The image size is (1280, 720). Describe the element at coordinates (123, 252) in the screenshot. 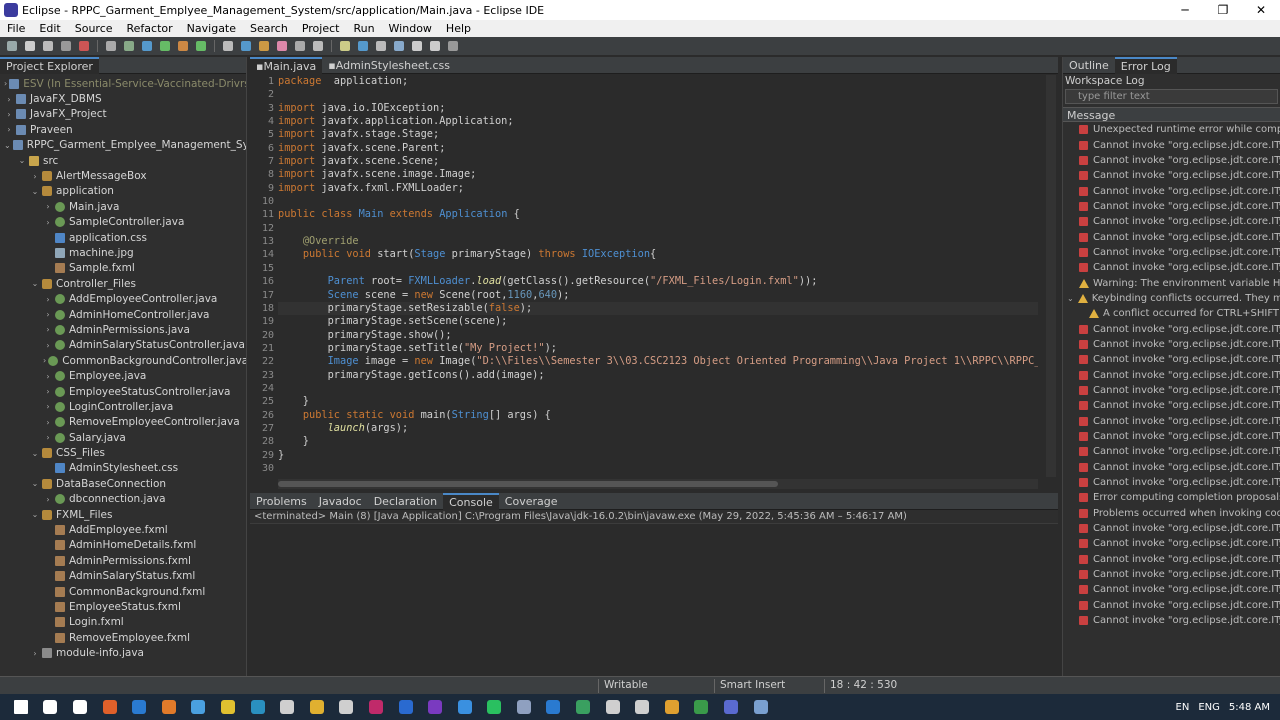

I see `tree-item: machine.jpg` at that location.